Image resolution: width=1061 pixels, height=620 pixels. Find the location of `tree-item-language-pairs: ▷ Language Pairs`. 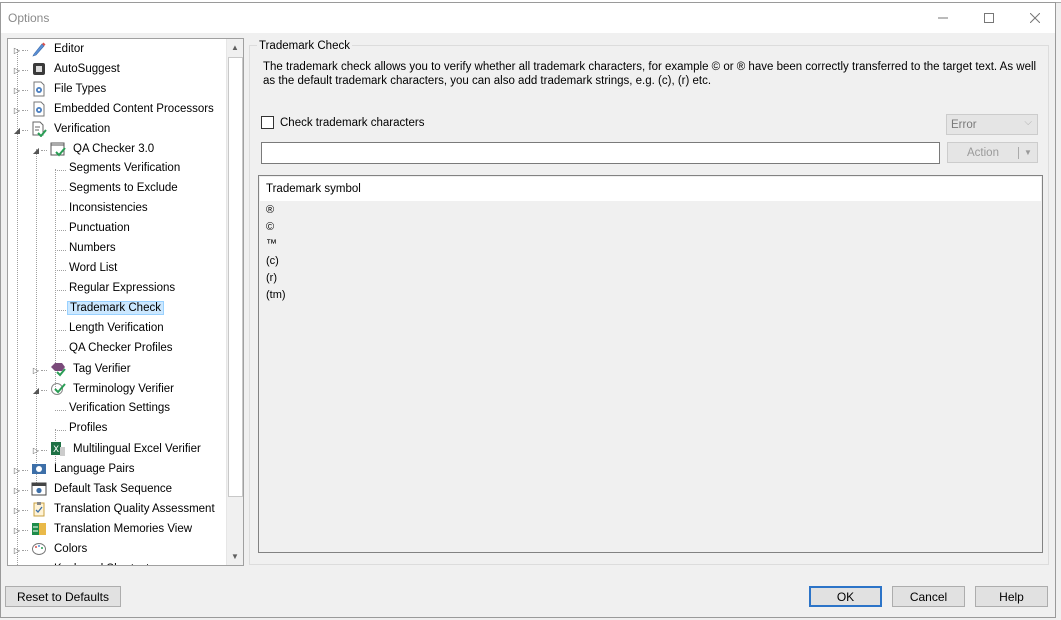

tree-item-language-pairs: ▷ Language Pairs is located at coordinates (117, 470).